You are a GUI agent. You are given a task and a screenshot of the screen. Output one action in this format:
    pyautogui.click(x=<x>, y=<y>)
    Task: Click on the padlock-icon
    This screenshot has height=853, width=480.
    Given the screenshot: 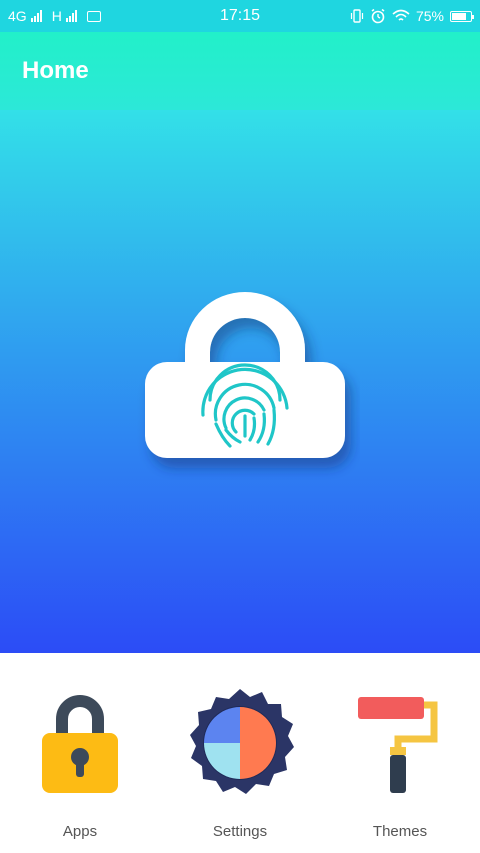 What is the action you would take?
    pyautogui.click(x=80, y=743)
    